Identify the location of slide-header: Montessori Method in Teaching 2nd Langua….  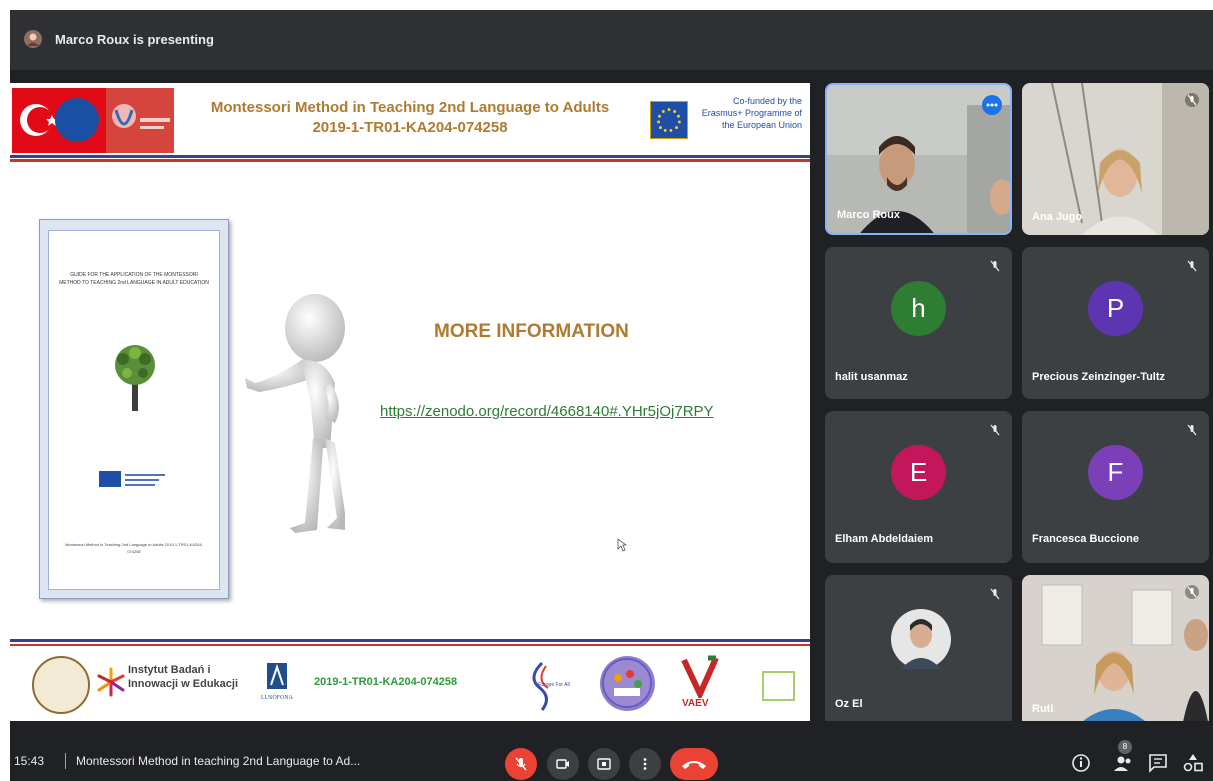
(410, 122).